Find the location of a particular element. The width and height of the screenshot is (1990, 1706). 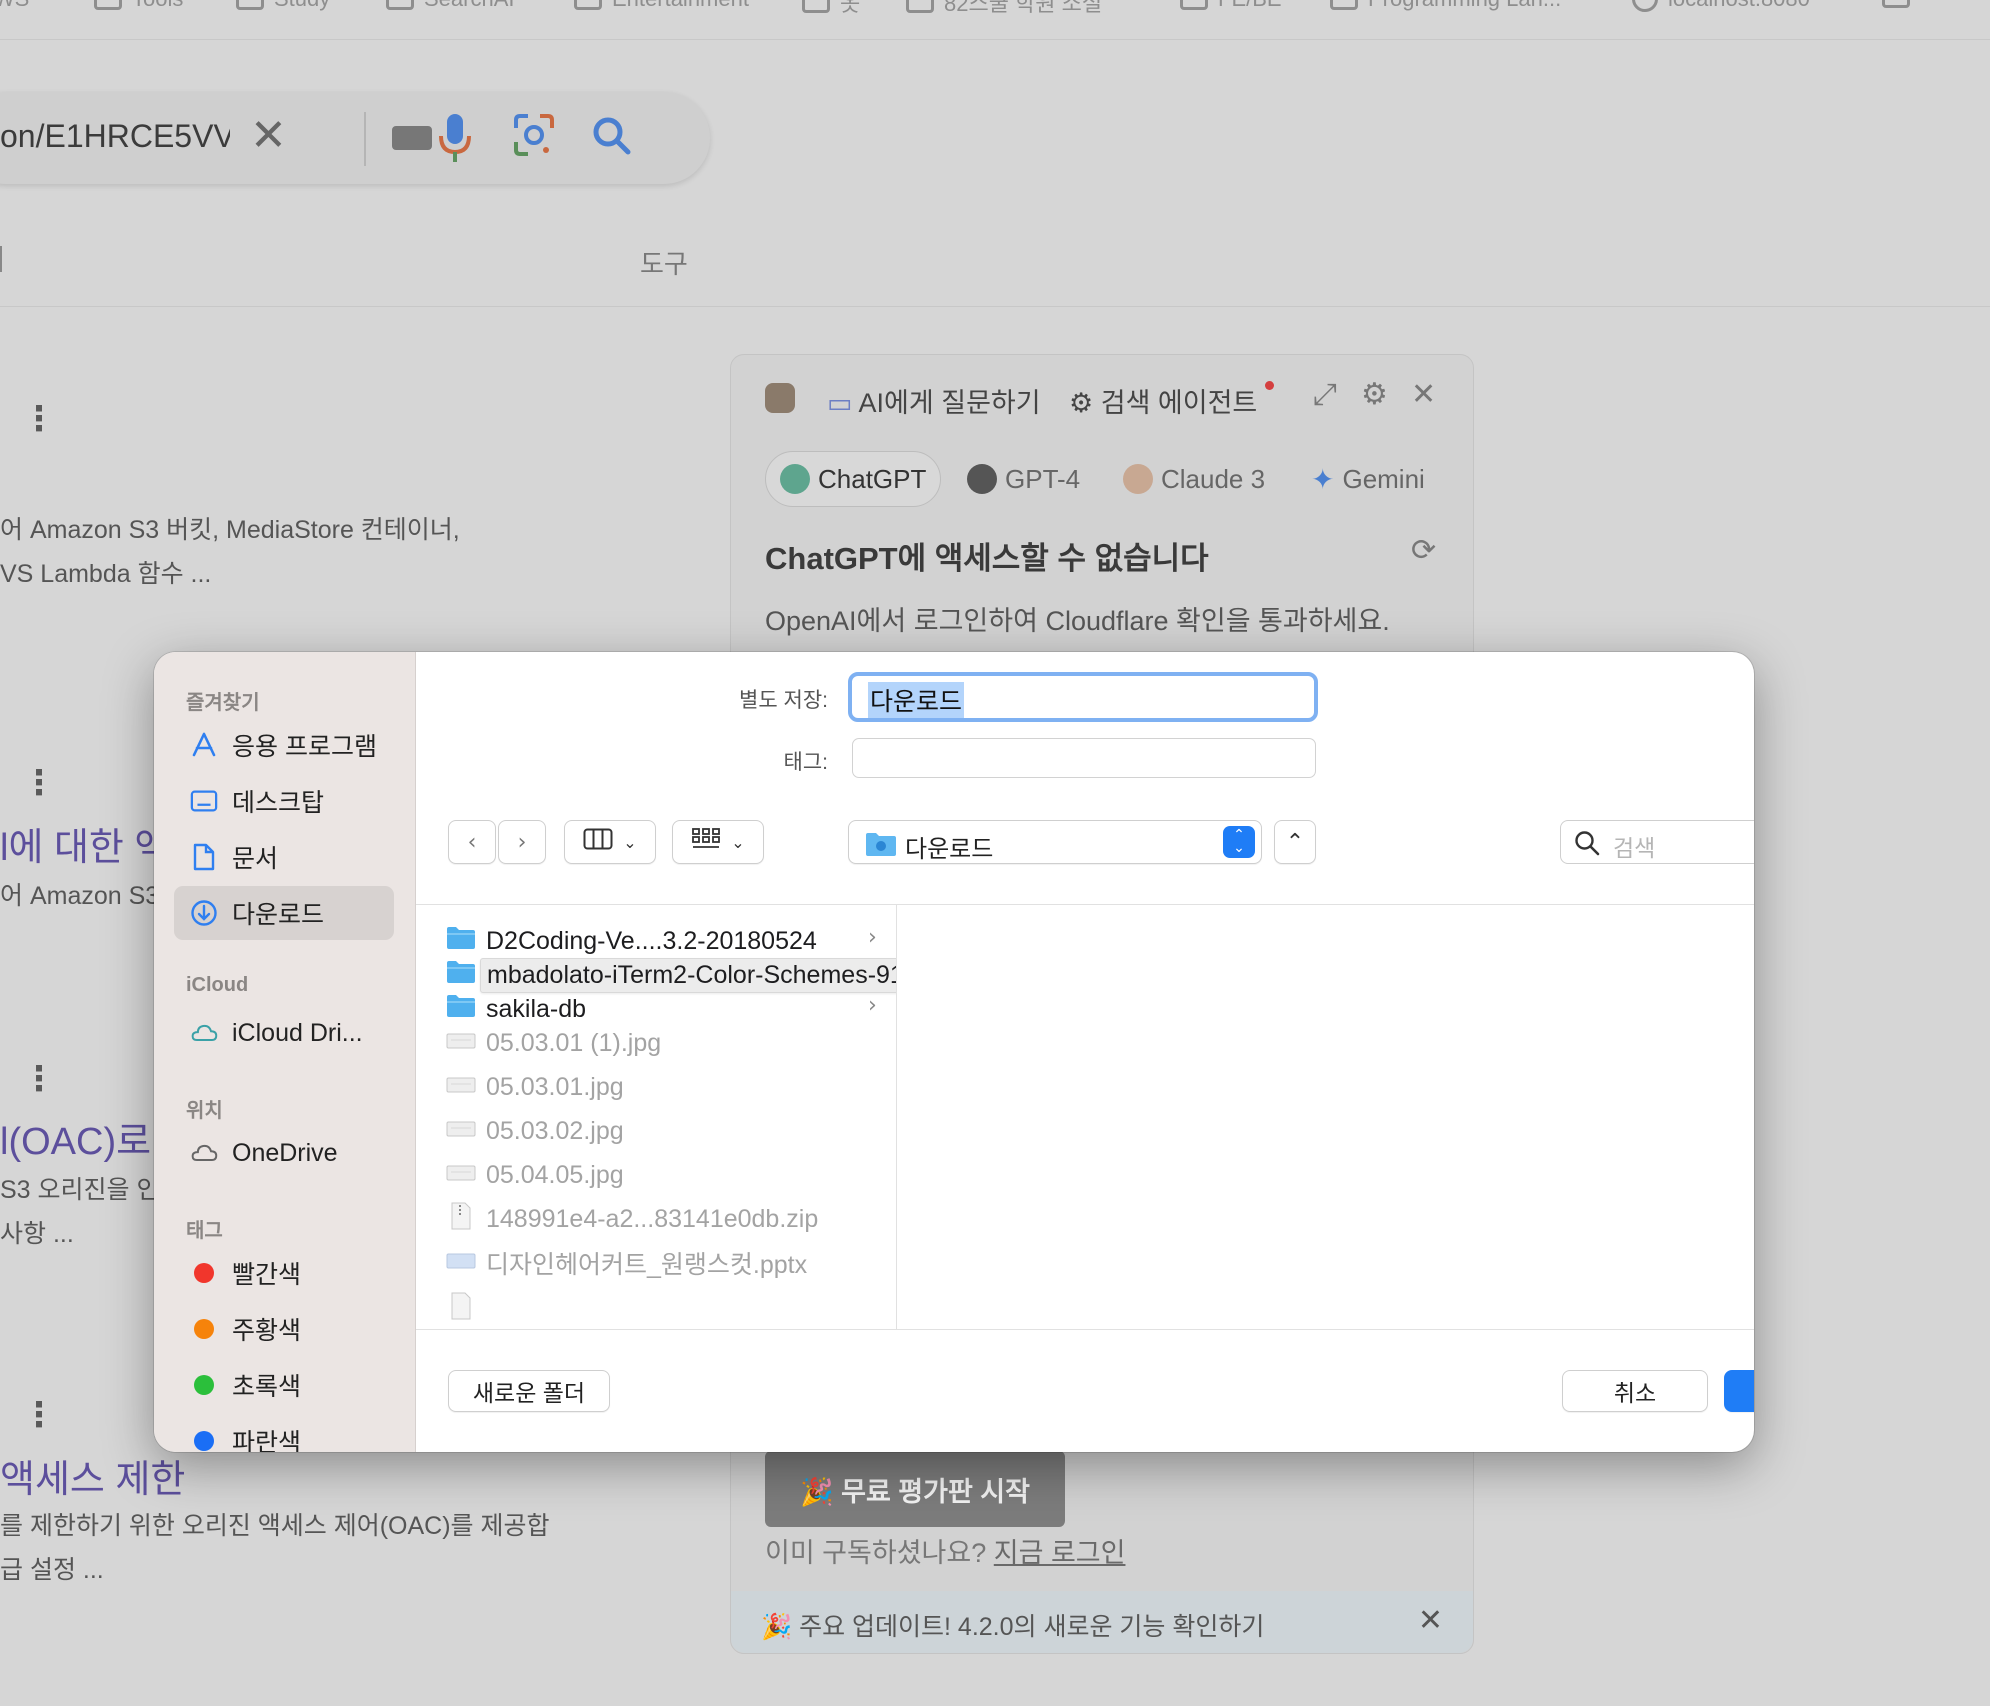

update-text: 🎉 주요 업데이트! 4.2.0의 새로운 기능 확인하기 is located at coordinates (1012, 1625).